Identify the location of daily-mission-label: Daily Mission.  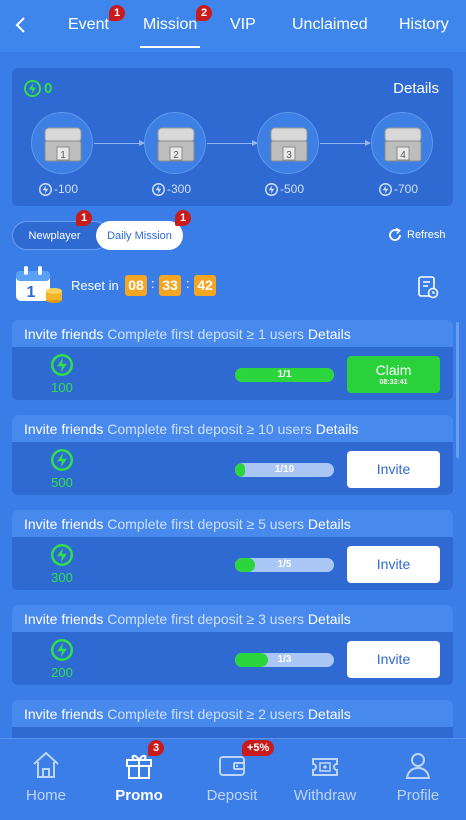
(139, 235).